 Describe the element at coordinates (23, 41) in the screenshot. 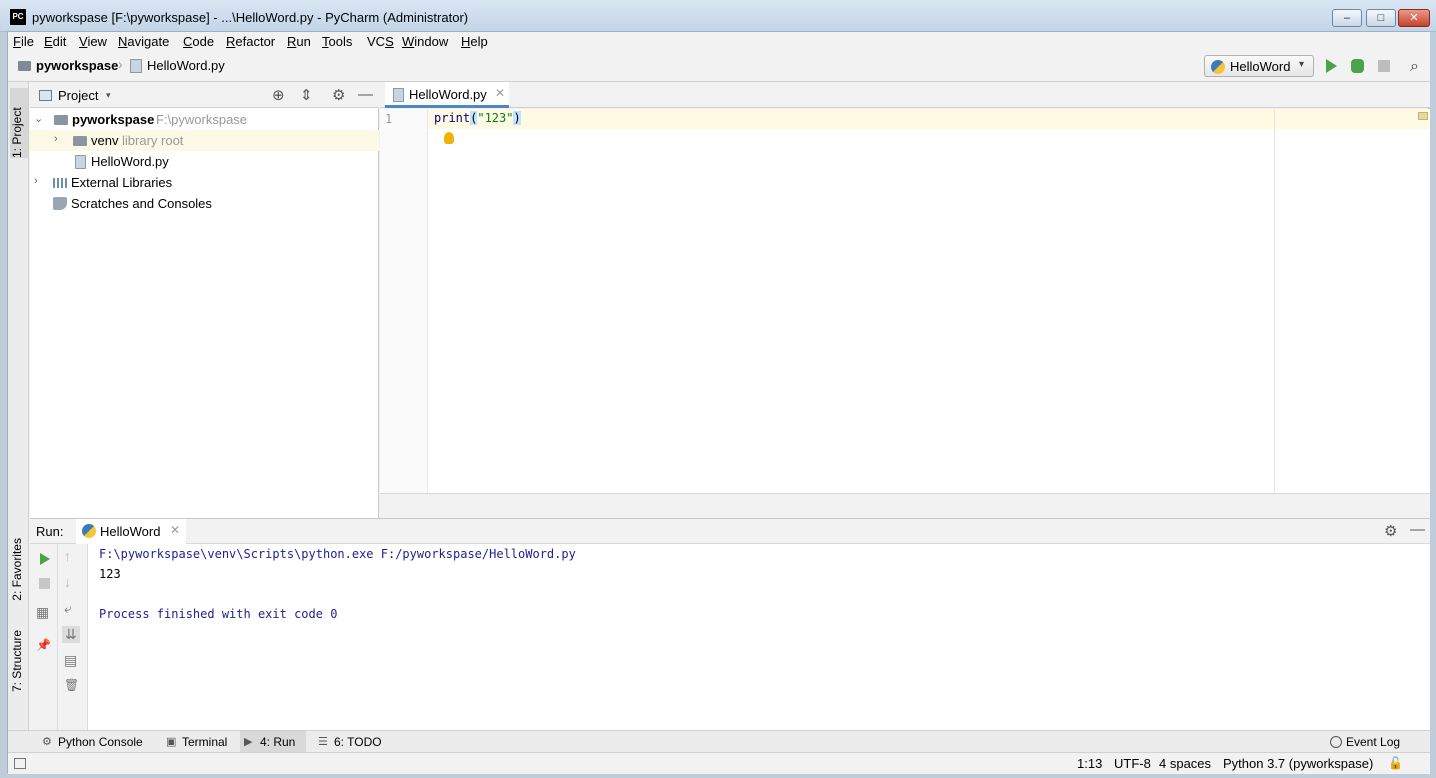

I see `menu-file: File` at that location.